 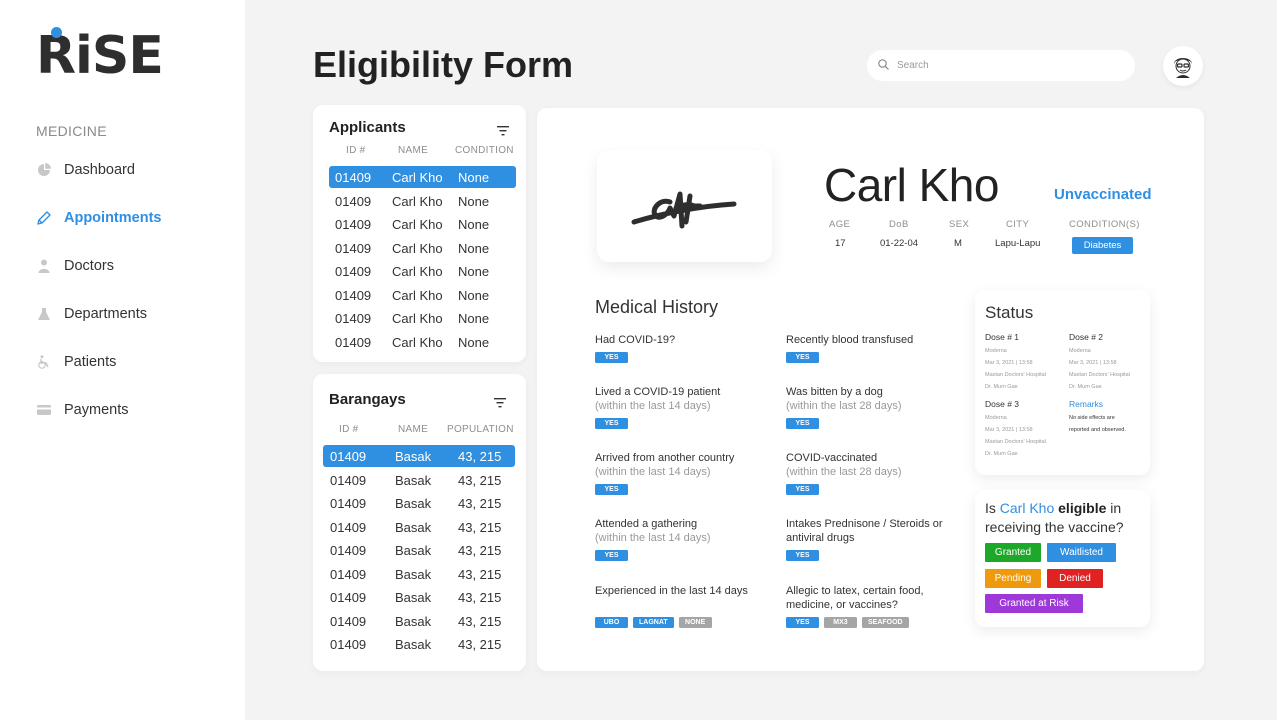 I want to click on avatar, so click(x=1183, y=66).